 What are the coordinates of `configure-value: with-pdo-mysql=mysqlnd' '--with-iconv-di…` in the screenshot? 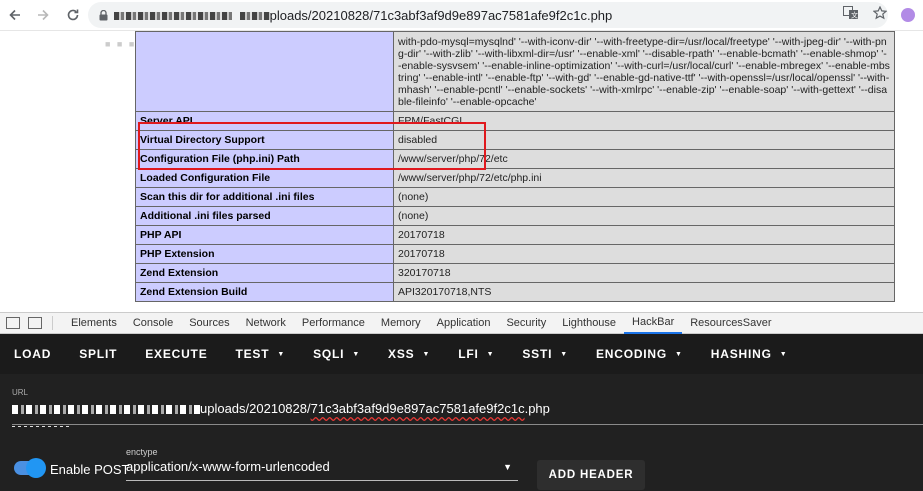 It's located at (644, 71).